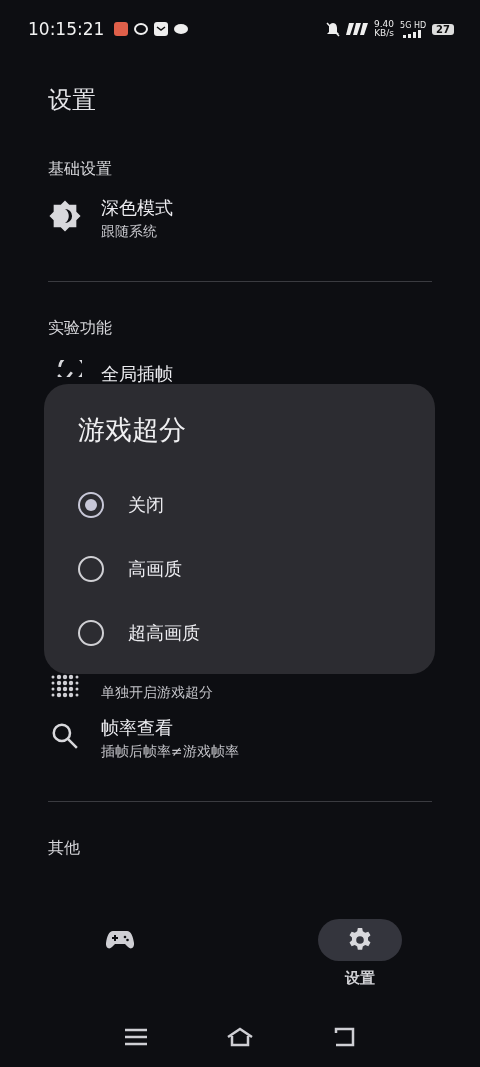  I want to click on status-time: 10:15:21, so click(66, 29).